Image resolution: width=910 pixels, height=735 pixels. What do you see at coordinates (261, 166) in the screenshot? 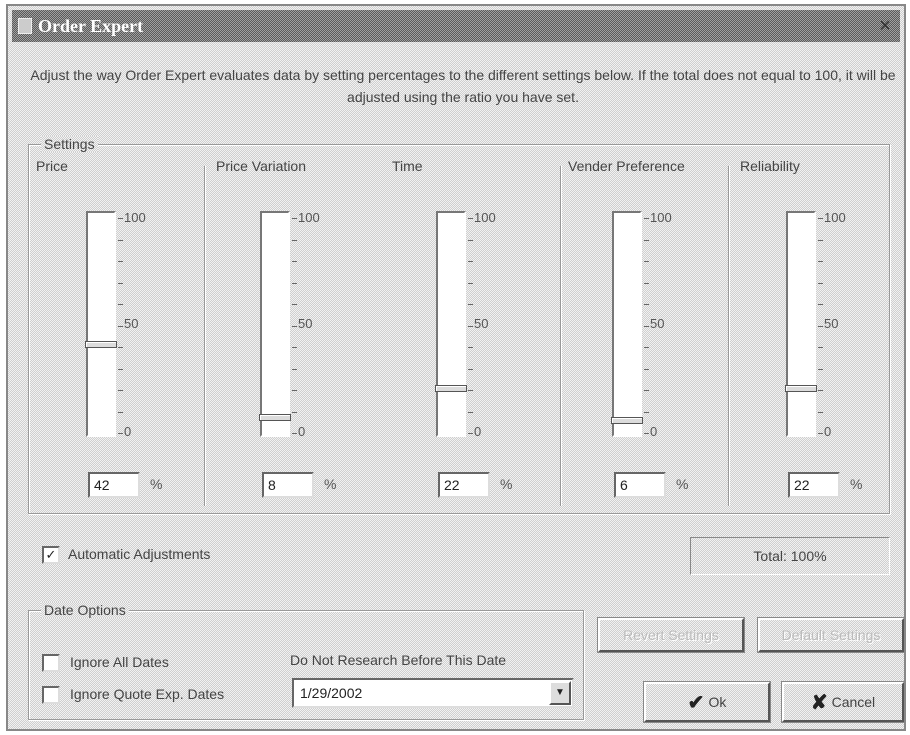
I see `setting-label: Price Variation` at bounding box center [261, 166].